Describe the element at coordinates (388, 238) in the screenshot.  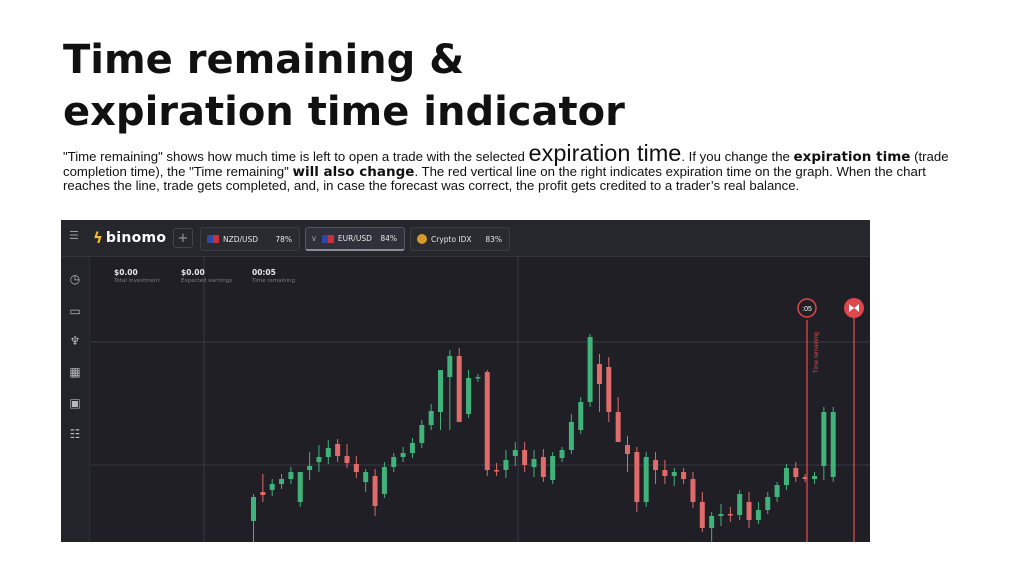
I see `tab-payout: 84%` at that location.